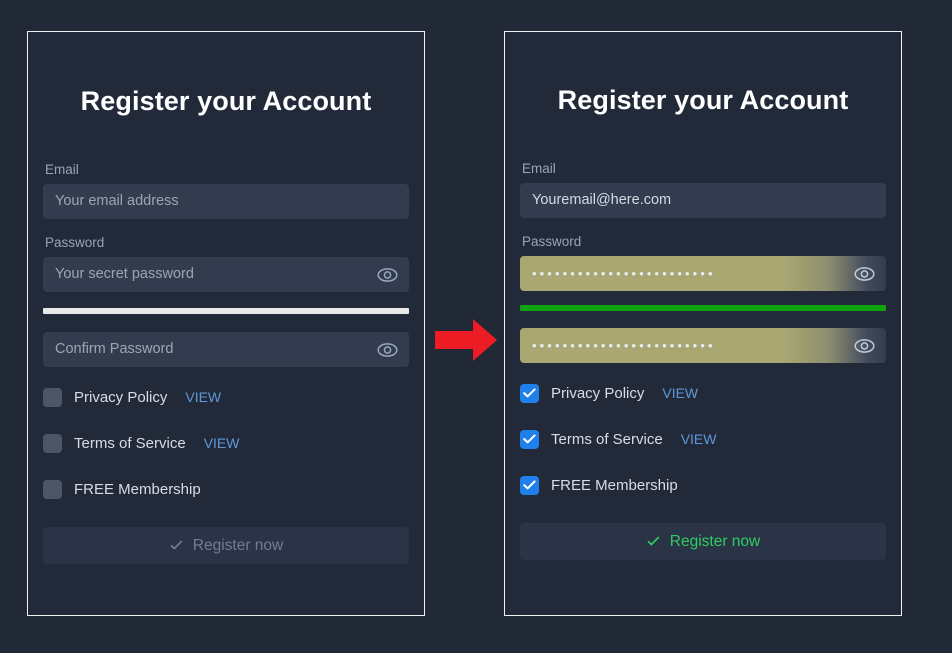 This screenshot has width=952, height=653. What do you see at coordinates (466, 340) in the screenshot?
I see `arrow-right-icon` at bounding box center [466, 340].